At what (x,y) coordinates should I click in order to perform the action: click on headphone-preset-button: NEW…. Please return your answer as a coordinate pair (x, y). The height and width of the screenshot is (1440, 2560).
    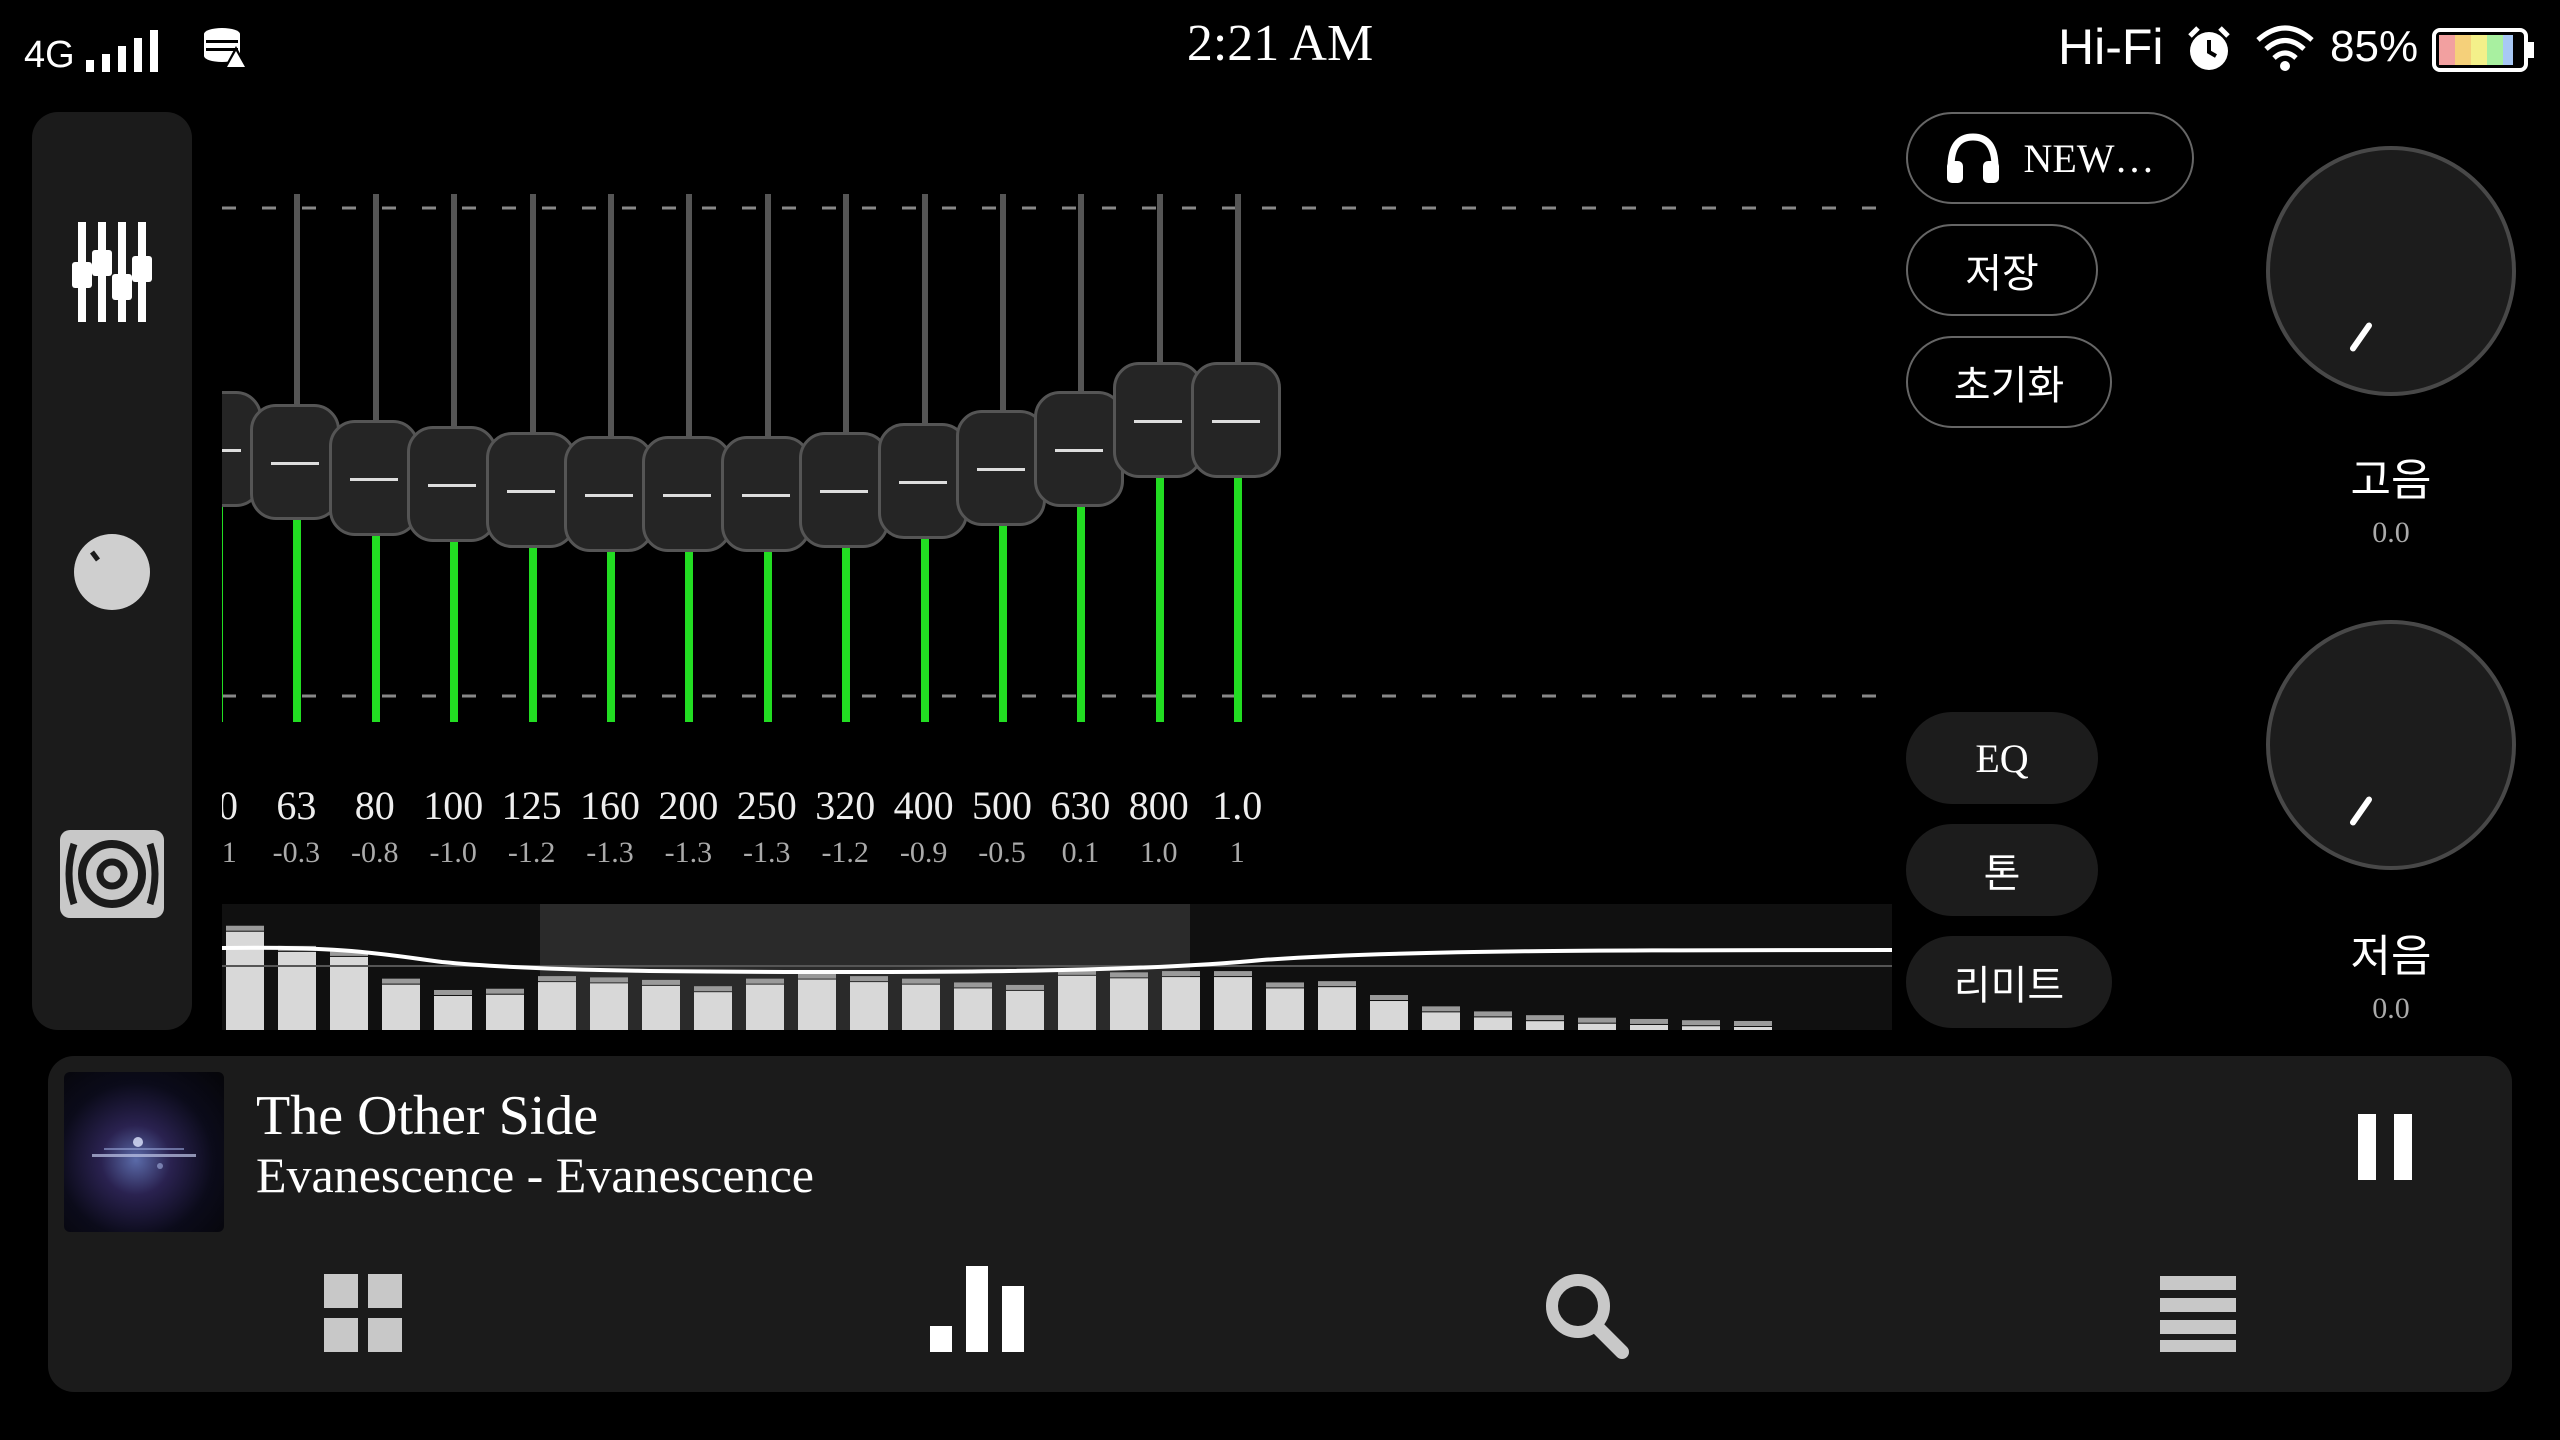
    Looking at the image, I should click on (2050, 158).